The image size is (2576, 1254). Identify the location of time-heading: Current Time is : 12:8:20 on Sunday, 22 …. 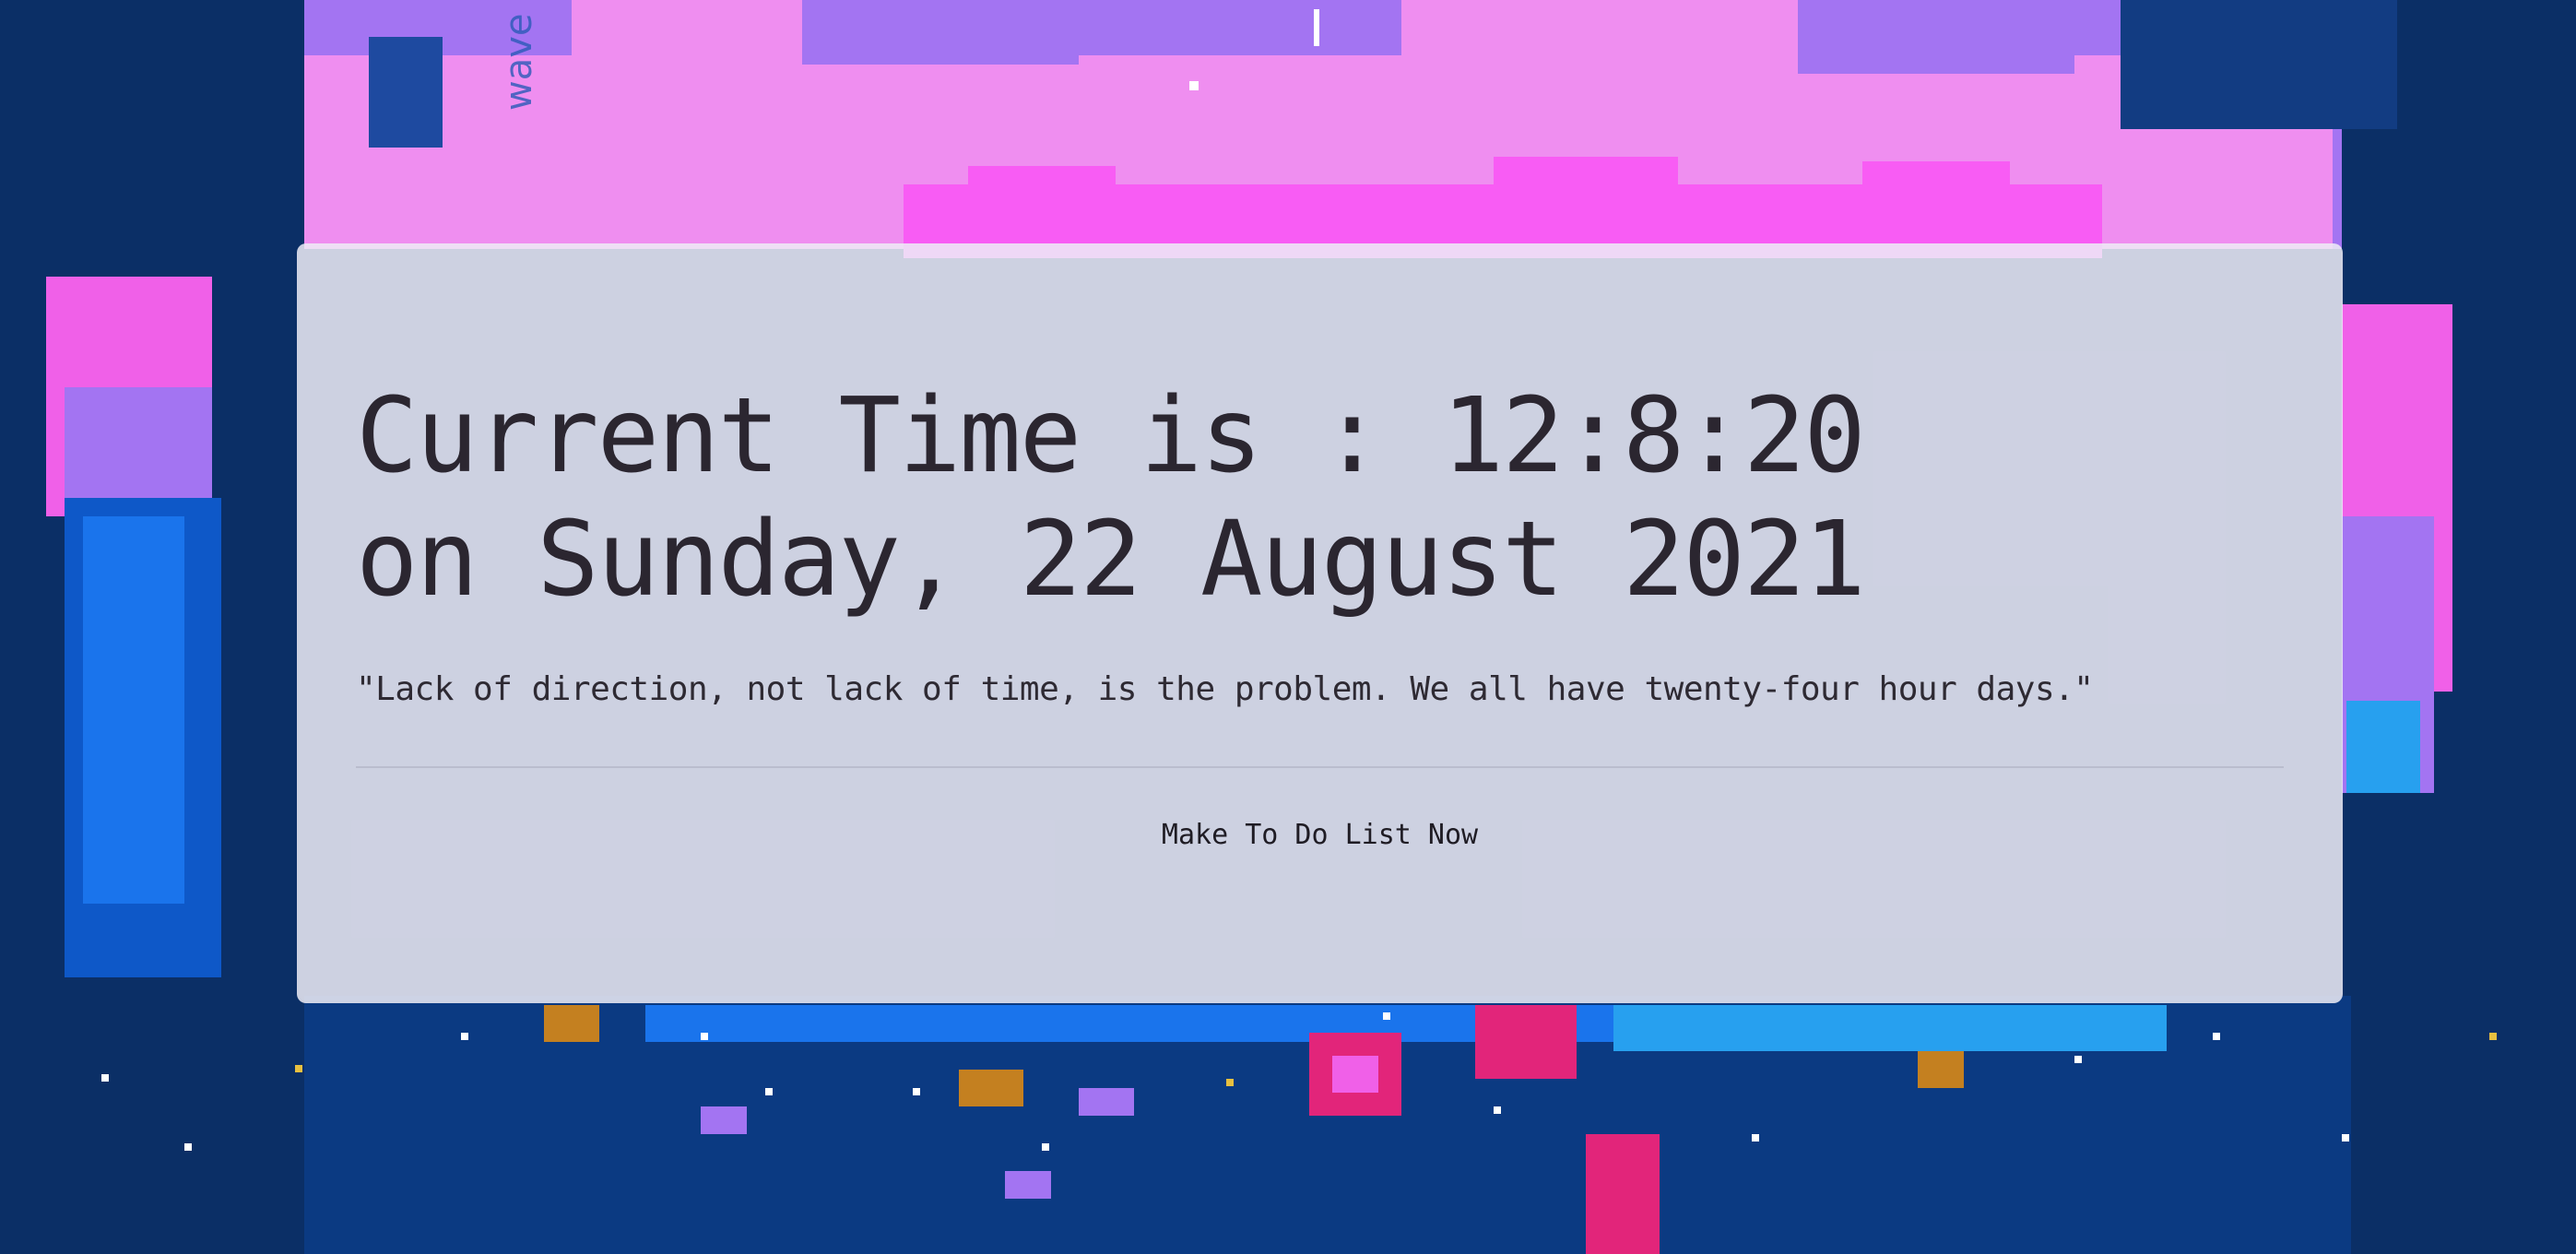
(1111, 497).